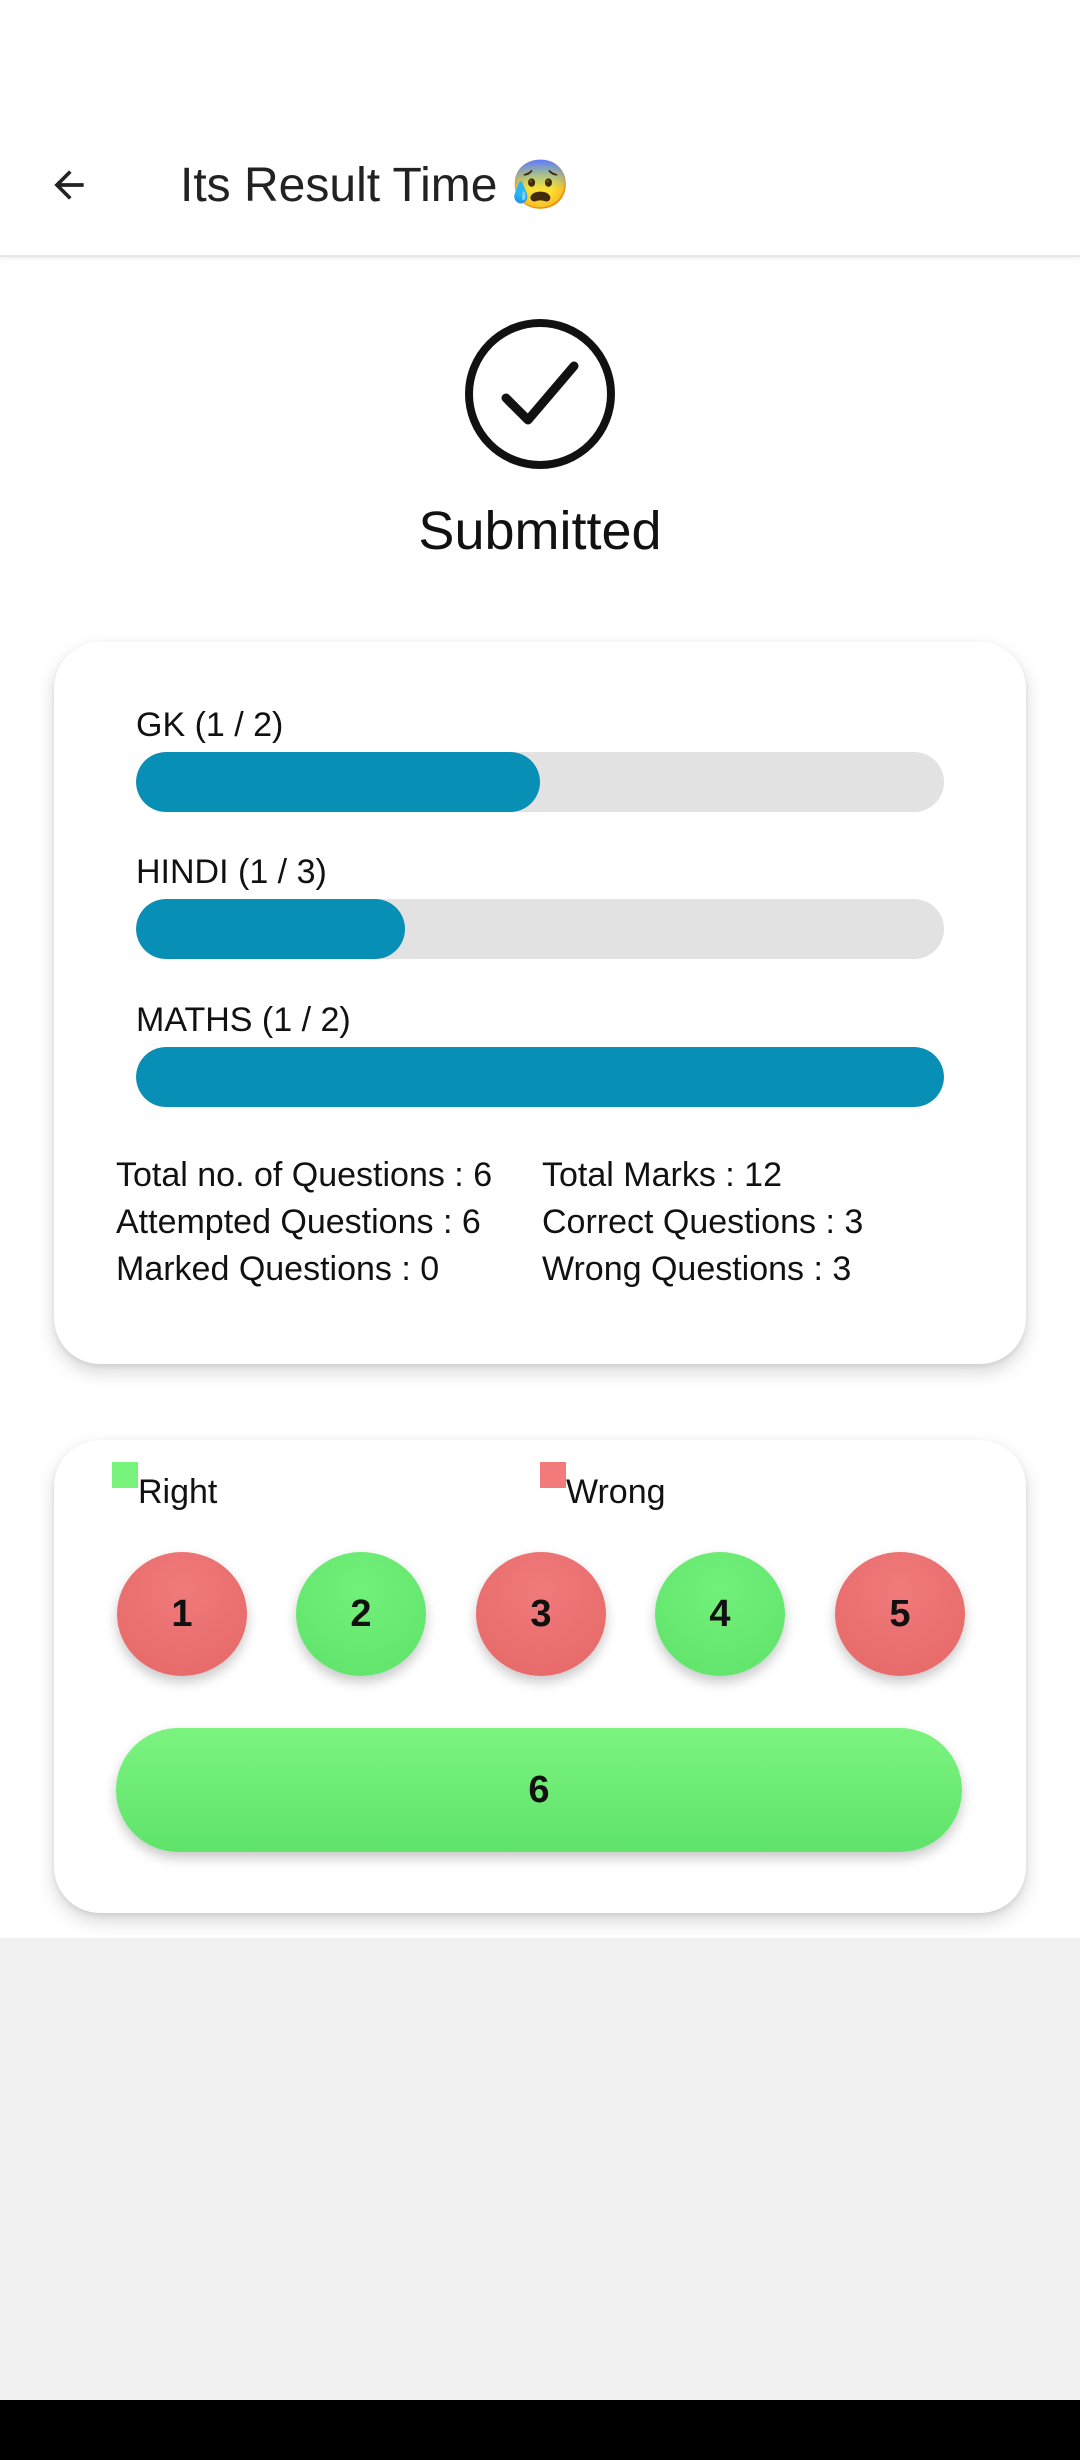  I want to click on stat-total-marks: Total Marks : 12, so click(662, 1175).